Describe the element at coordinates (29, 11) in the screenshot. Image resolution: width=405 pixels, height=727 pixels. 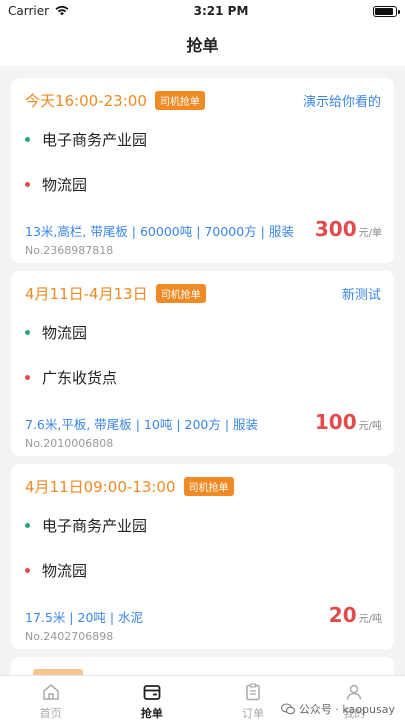
I see `carrier-label: Carrier` at that location.